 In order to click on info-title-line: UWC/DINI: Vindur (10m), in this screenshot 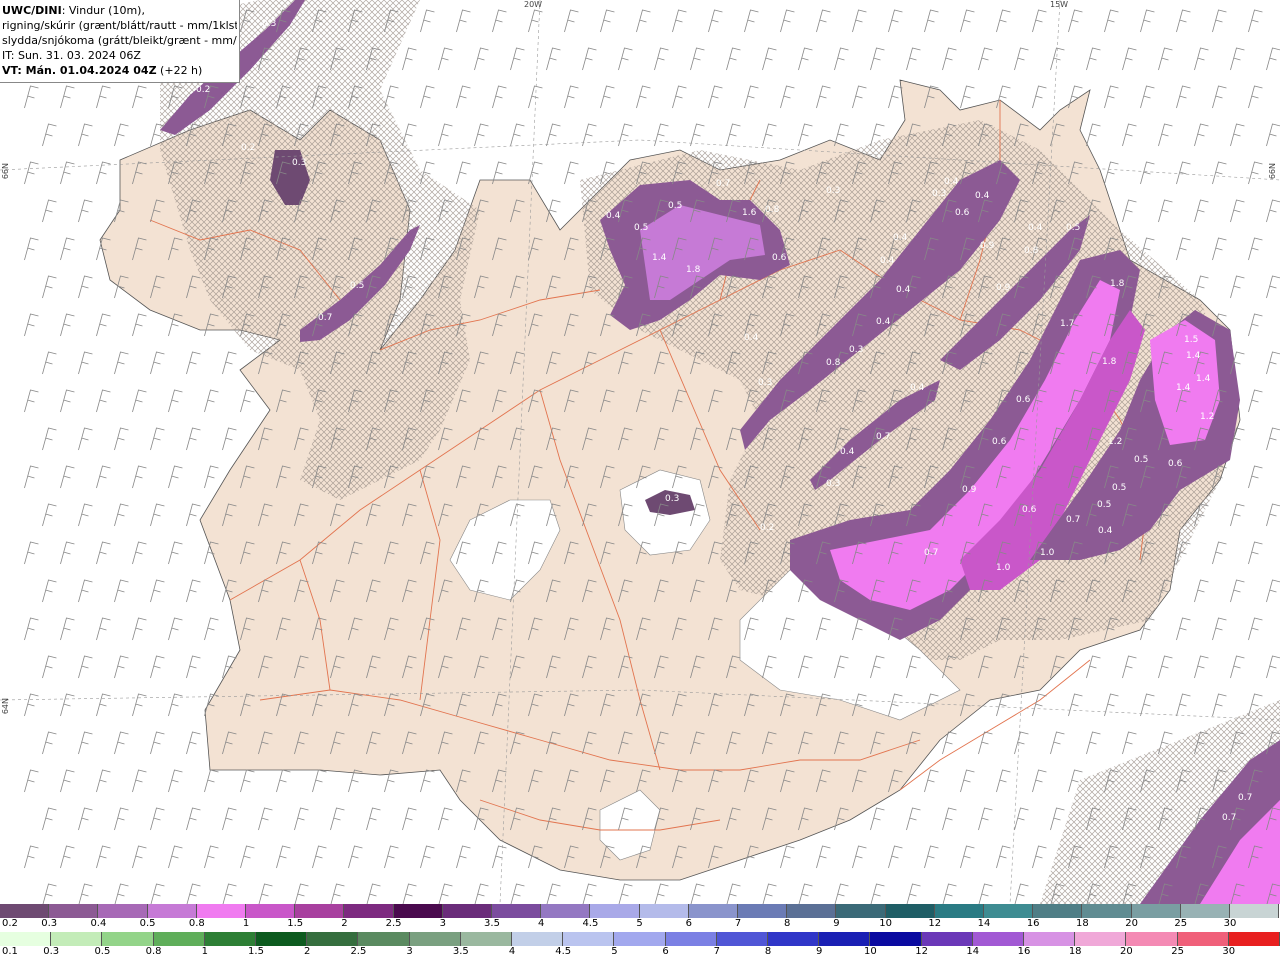, I will do `click(119, 10)`.